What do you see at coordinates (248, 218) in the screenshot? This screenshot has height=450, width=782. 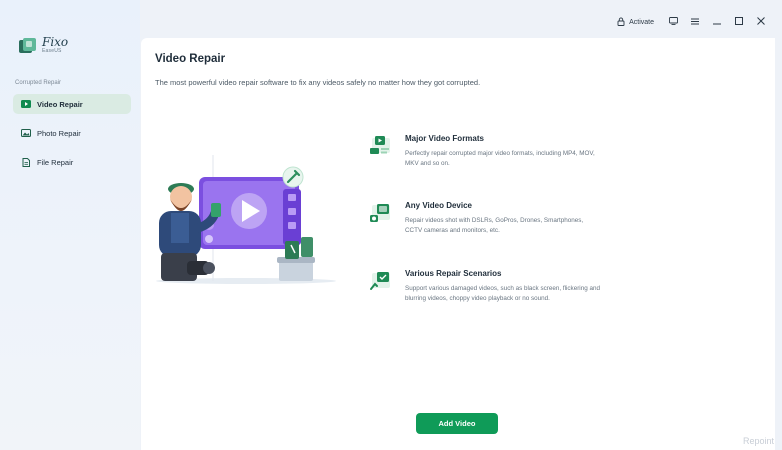 I see `video-repair-illustration` at bounding box center [248, 218].